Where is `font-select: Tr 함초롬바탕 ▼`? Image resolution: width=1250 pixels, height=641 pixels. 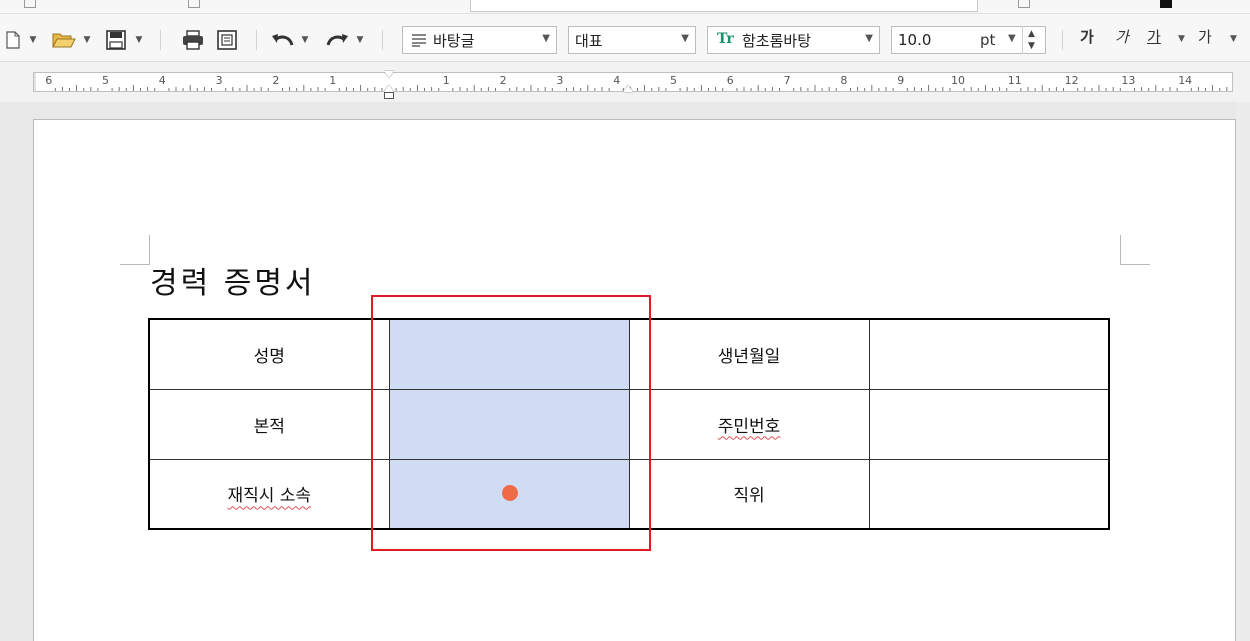
font-select: Tr 함초롬바탕 ▼ is located at coordinates (793, 40).